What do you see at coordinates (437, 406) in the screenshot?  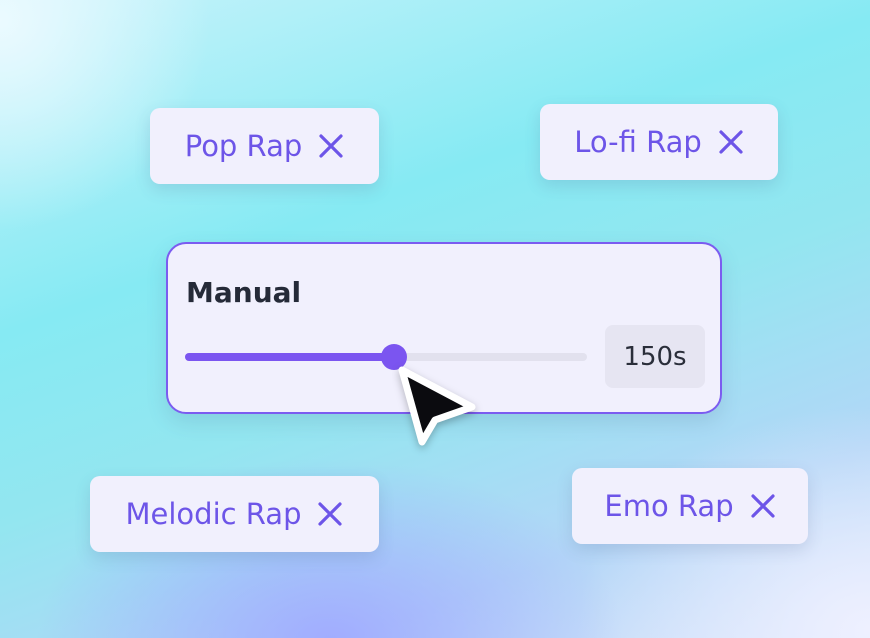 I see `mouse-pointer-icon` at bounding box center [437, 406].